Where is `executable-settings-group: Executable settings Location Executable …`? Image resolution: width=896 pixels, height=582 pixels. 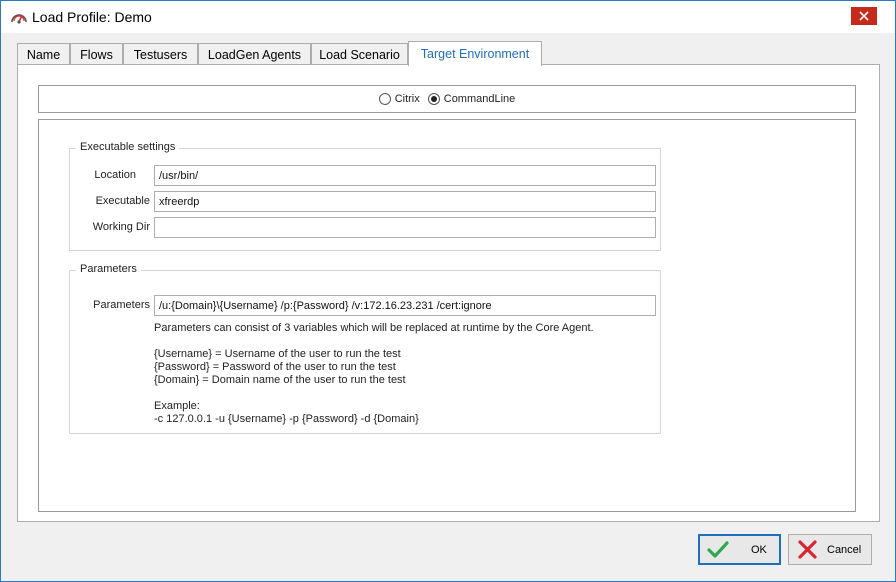 executable-settings-group: Executable settings Location Executable … is located at coordinates (365, 196).